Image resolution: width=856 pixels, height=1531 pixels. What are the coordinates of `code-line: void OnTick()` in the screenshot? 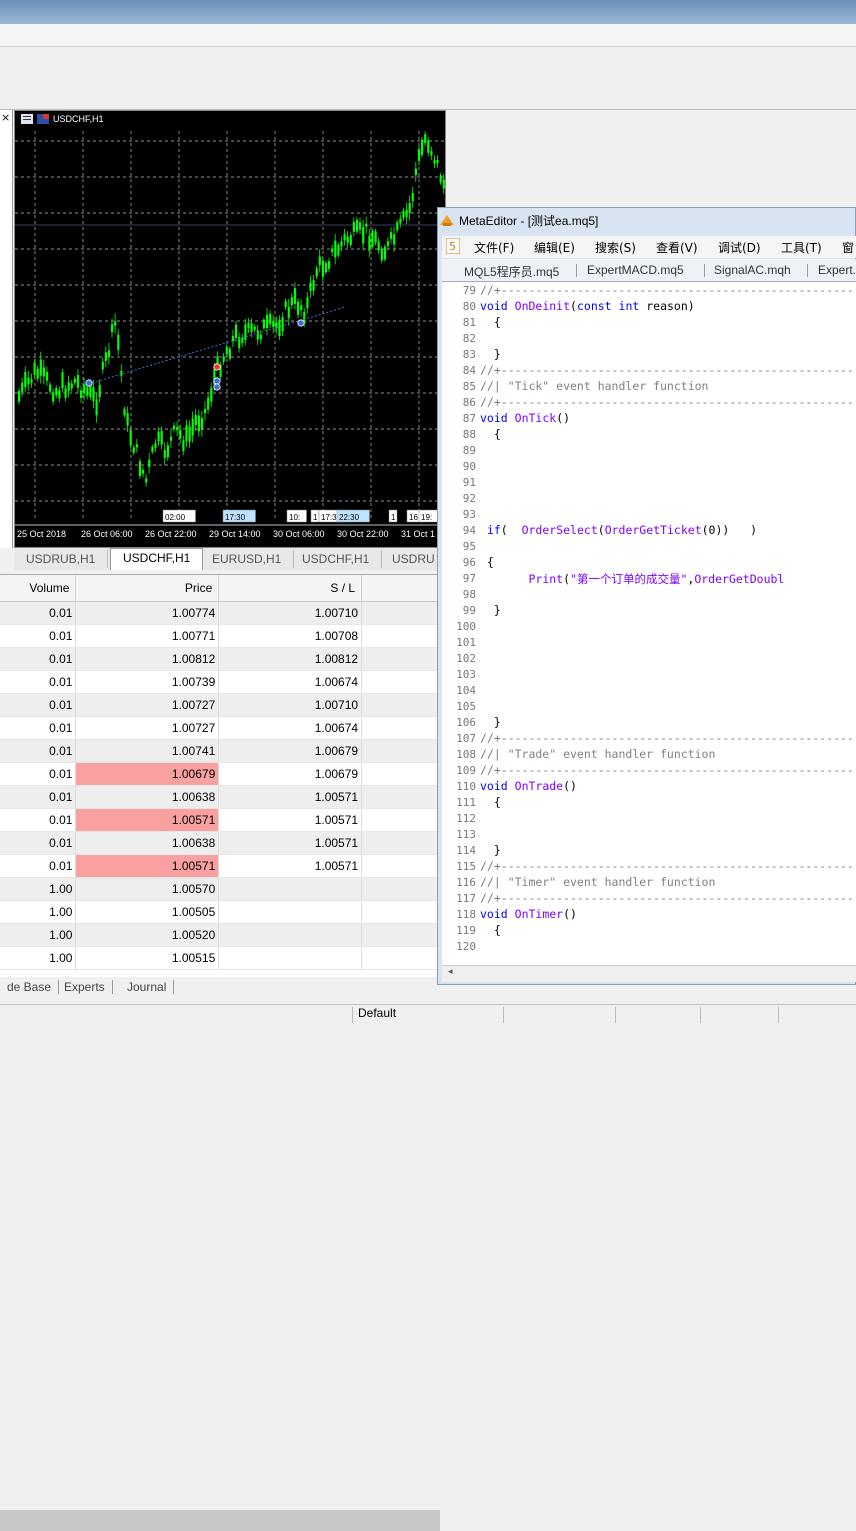 It's located at (525, 418).